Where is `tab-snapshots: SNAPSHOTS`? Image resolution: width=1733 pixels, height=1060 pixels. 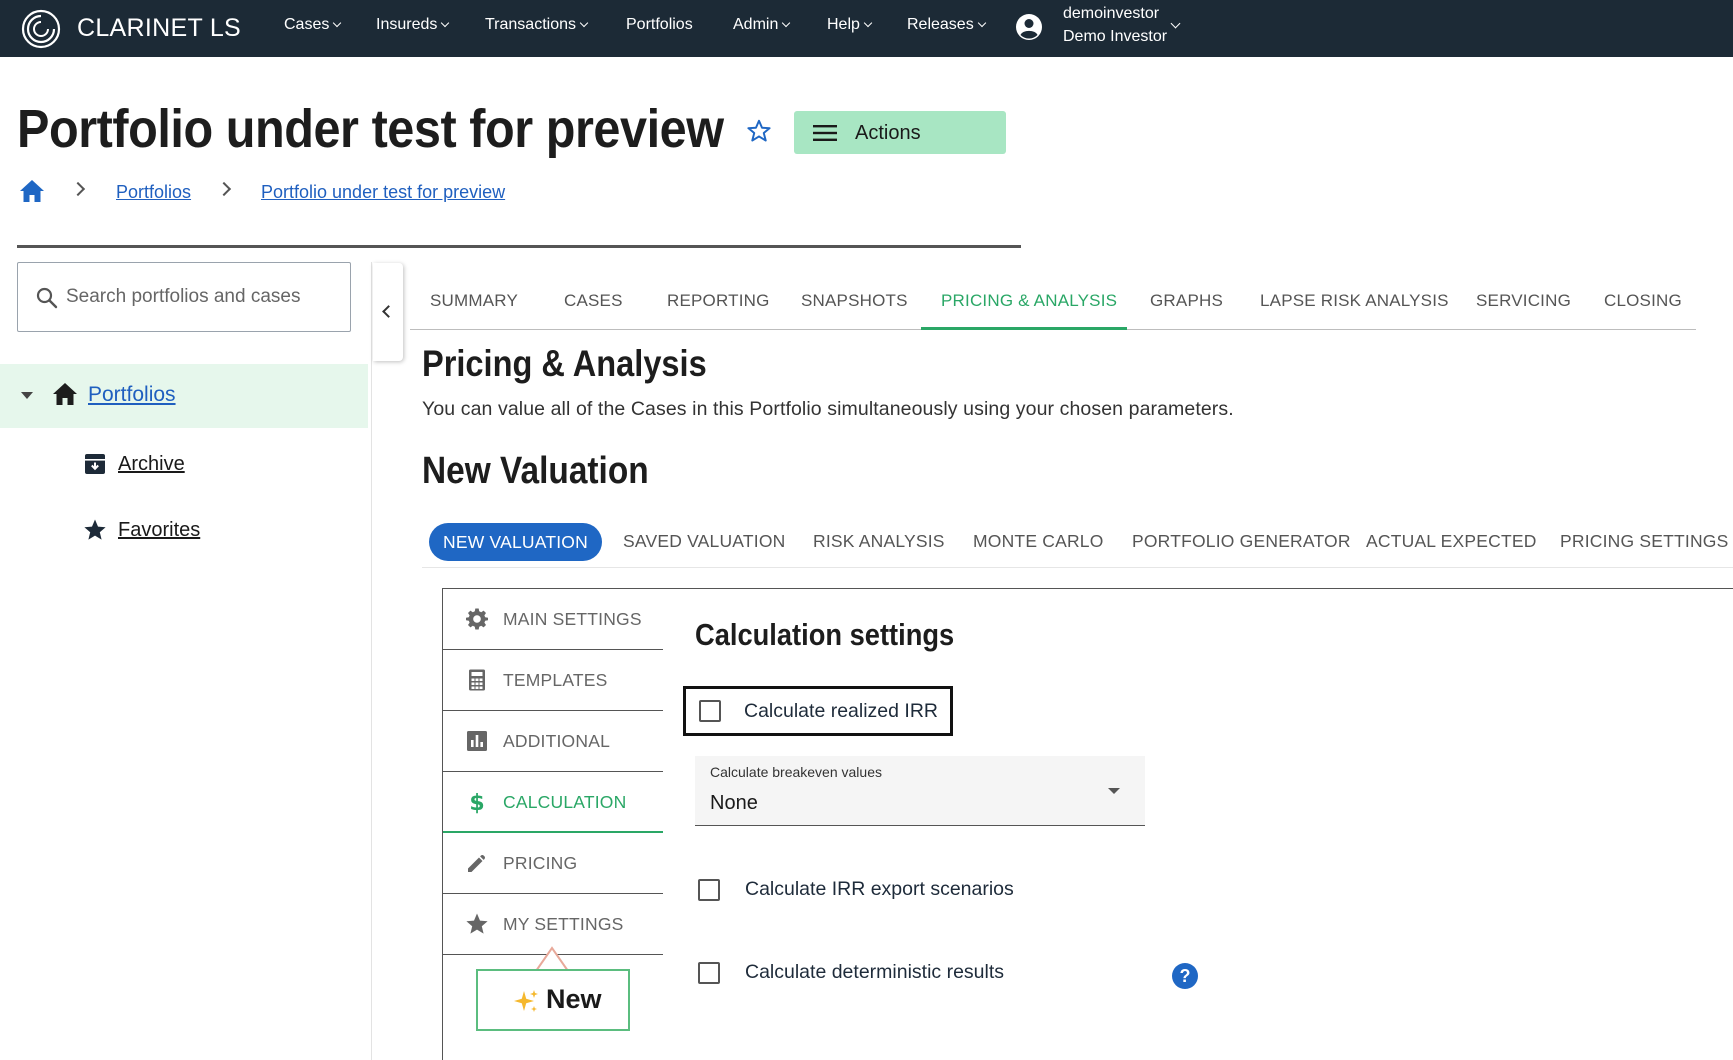
tab-snapshots: SNAPSHOTS is located at coordinates (854, 301).